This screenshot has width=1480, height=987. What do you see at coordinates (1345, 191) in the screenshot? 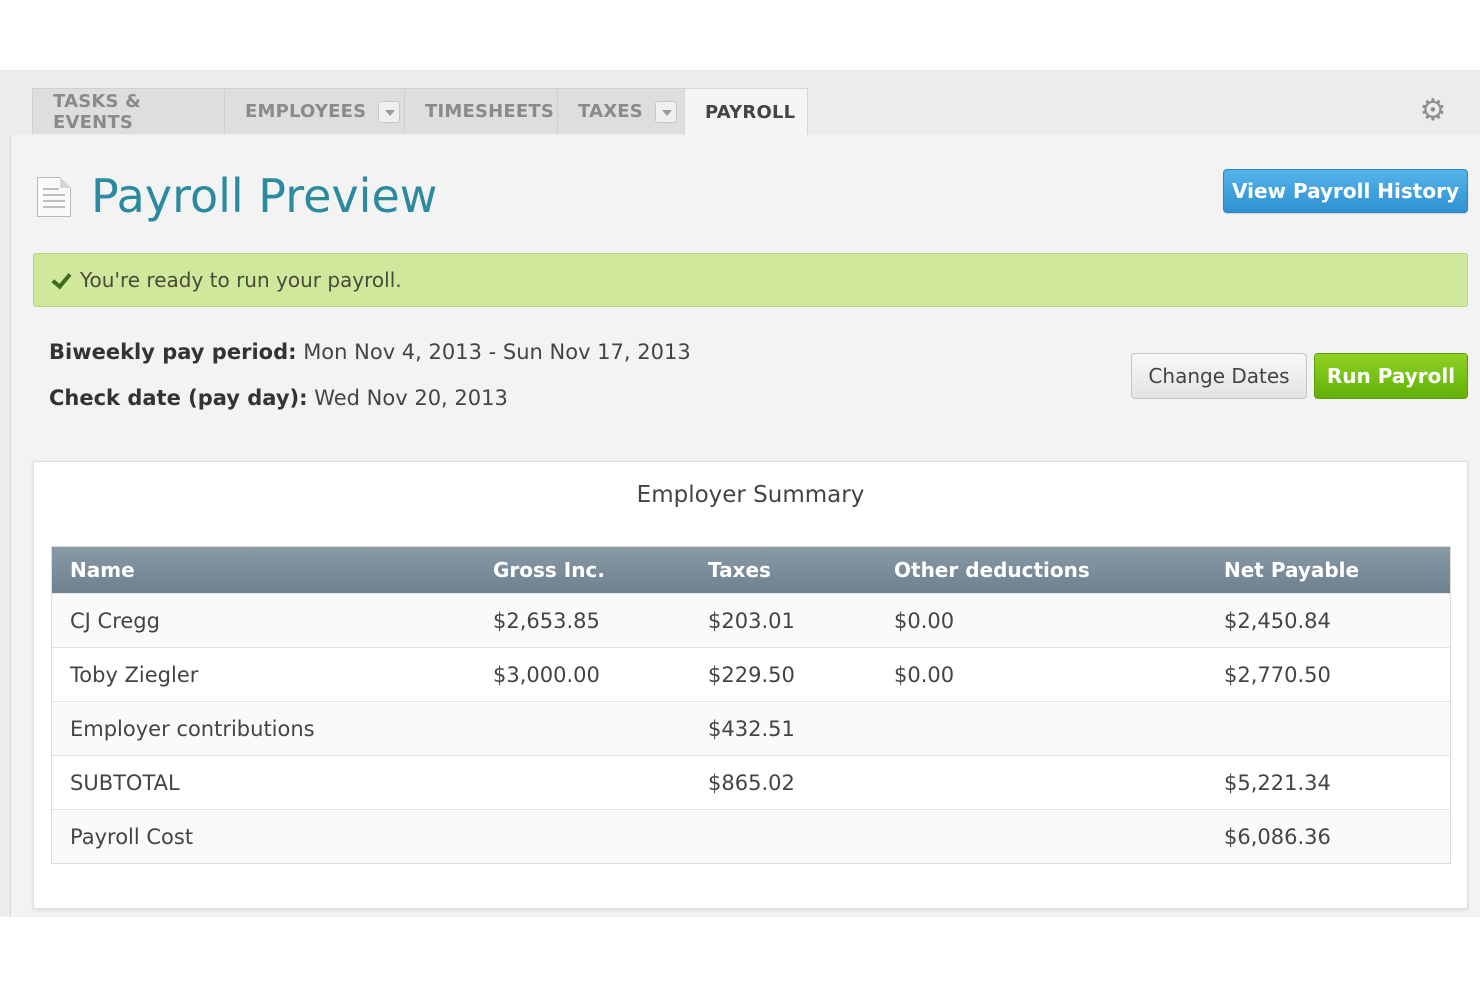
I see `view-payroll-history-button: View Payroll History` at bounding box center [1345, 191].